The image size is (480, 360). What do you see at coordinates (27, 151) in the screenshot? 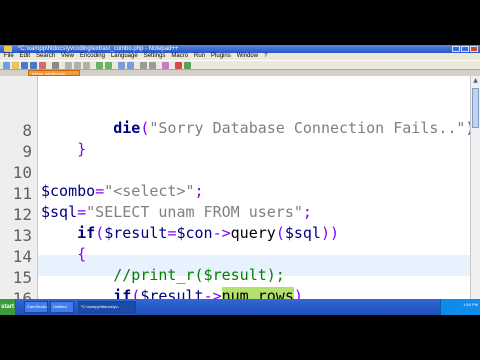
I see `line-number: 9` at bounding box center [27, 151].